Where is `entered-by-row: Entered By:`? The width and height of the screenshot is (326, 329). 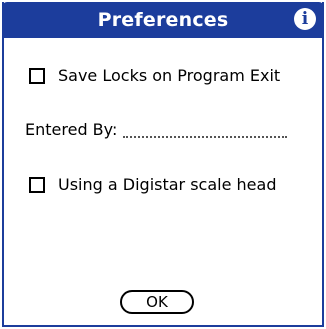 entered-by-row: Entered By: is located at coordinates (156, 129).